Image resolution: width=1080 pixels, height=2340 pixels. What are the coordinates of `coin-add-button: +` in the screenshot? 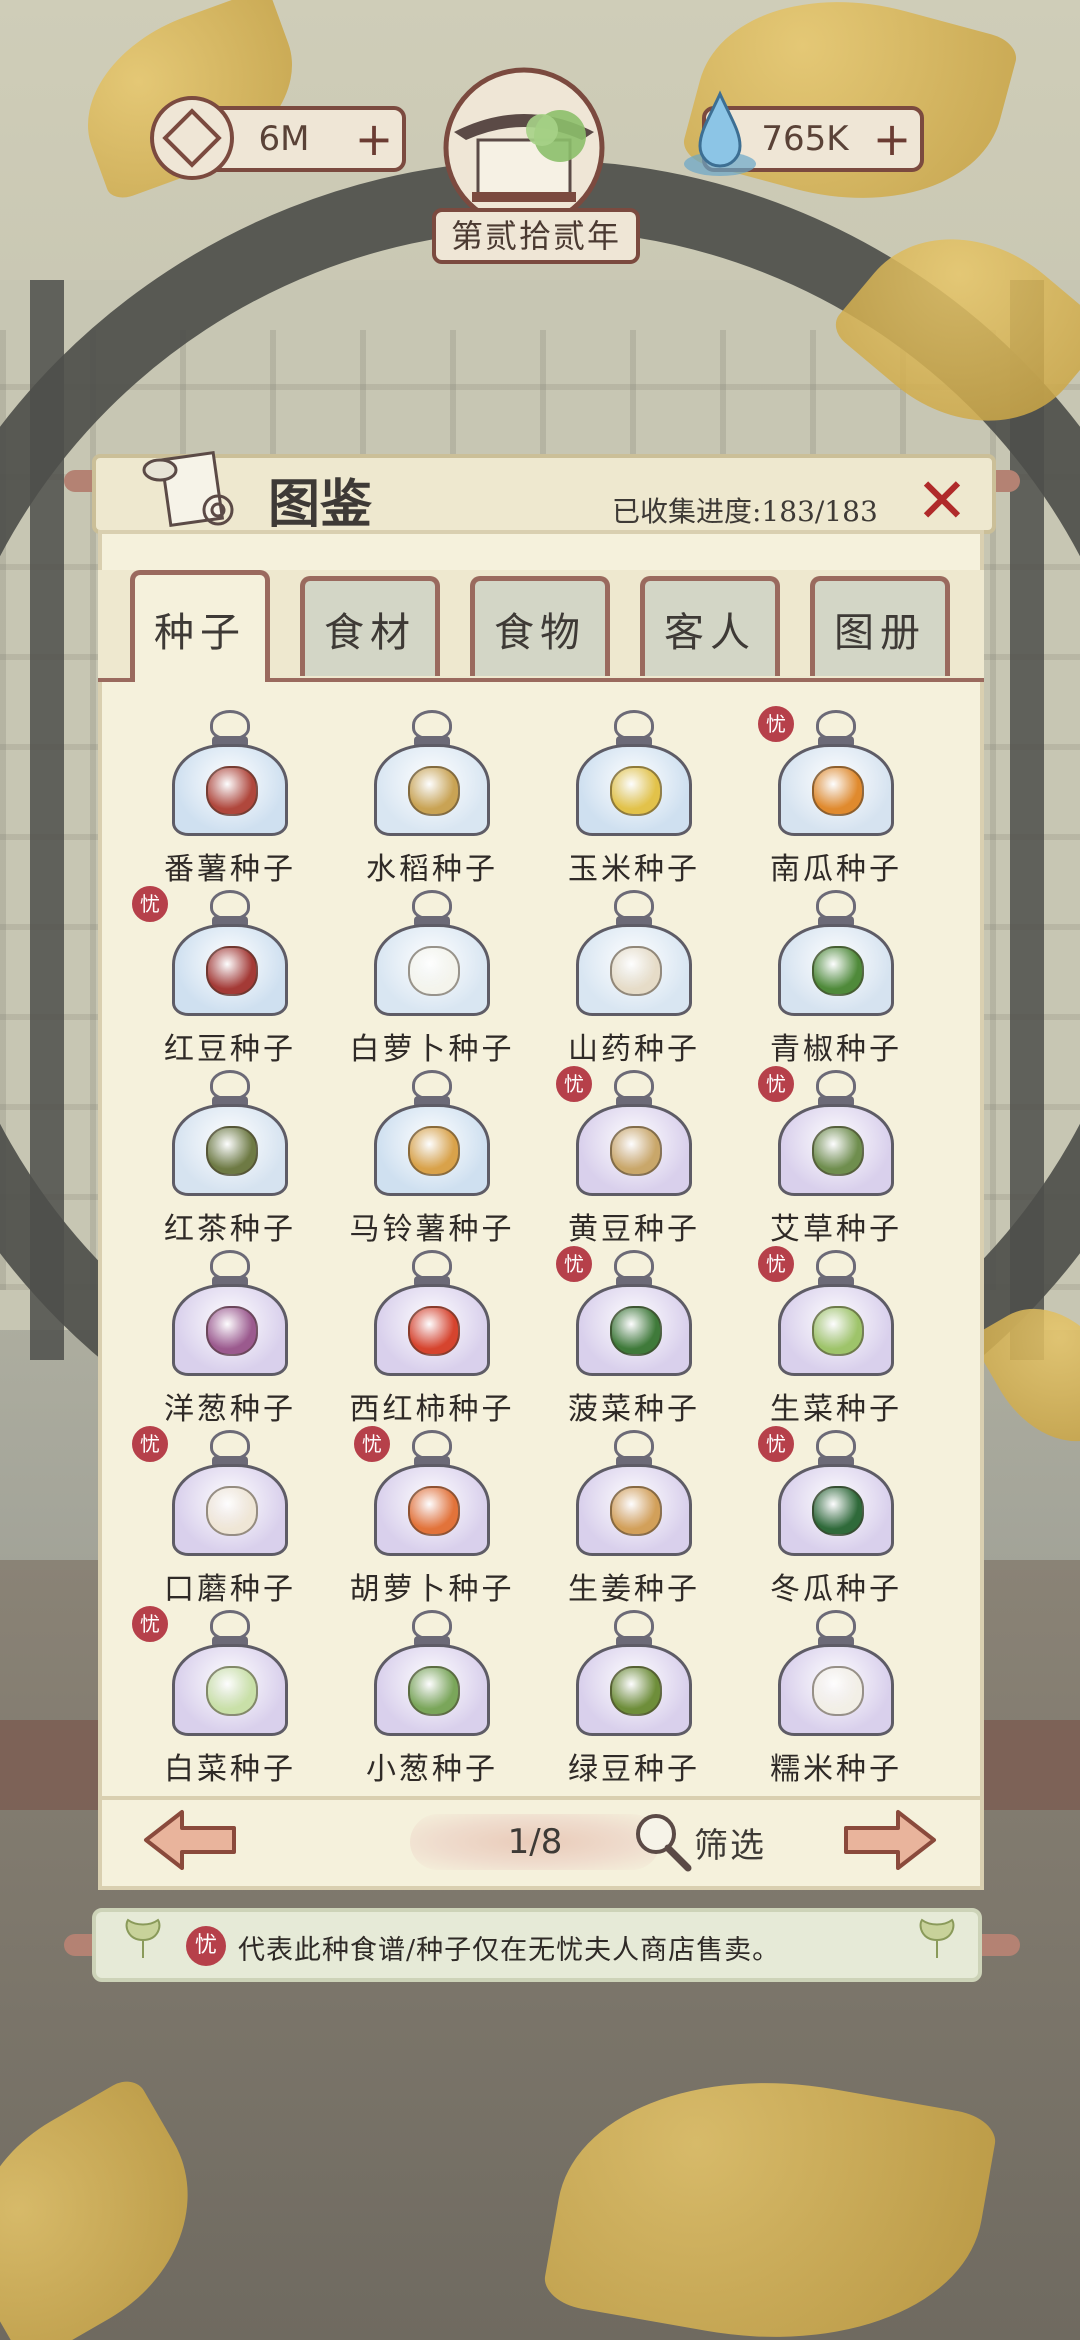 It's located at (374, 139).